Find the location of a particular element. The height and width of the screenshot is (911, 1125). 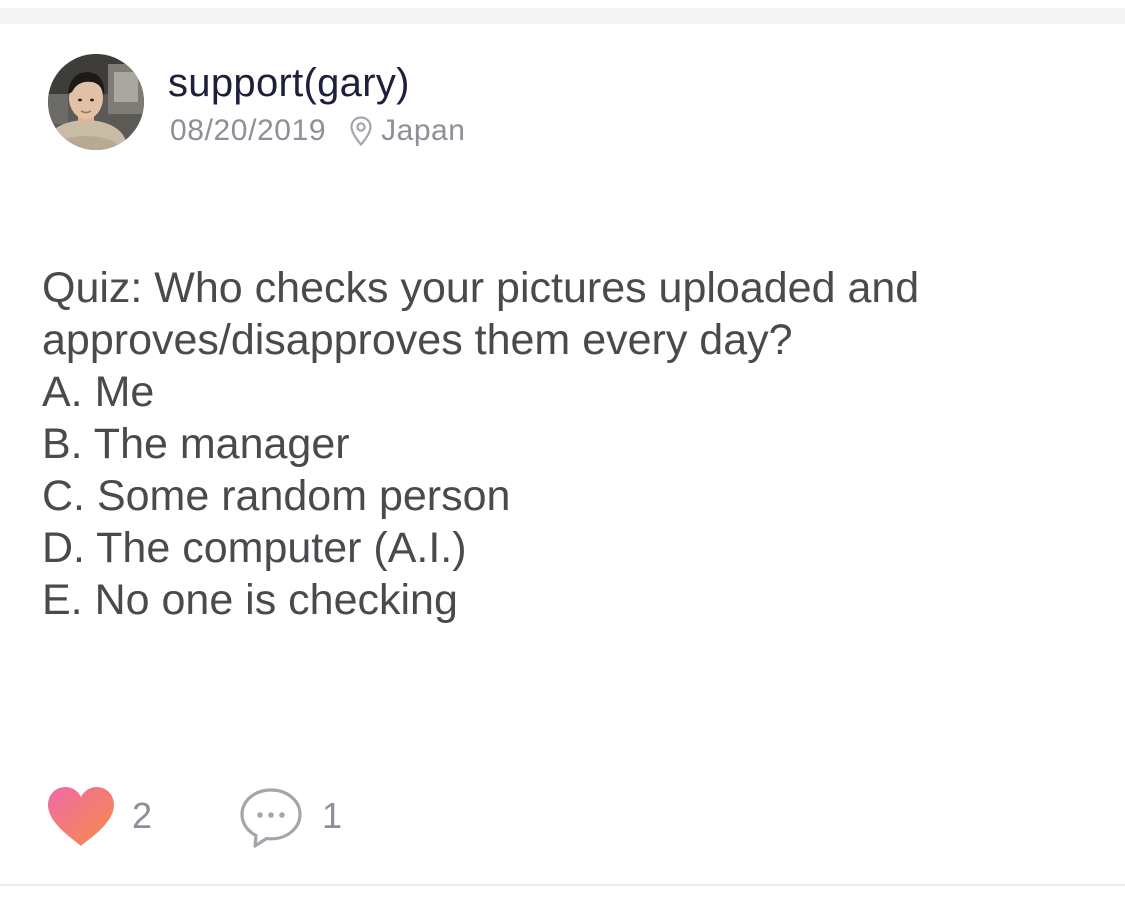

bottom-divider is located at coordinates (562, 885).